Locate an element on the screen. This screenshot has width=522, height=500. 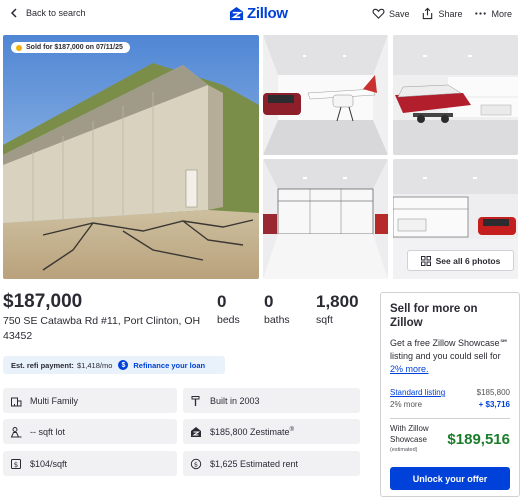
baths-stat: 0 baths is located at coordinates (277, 309).